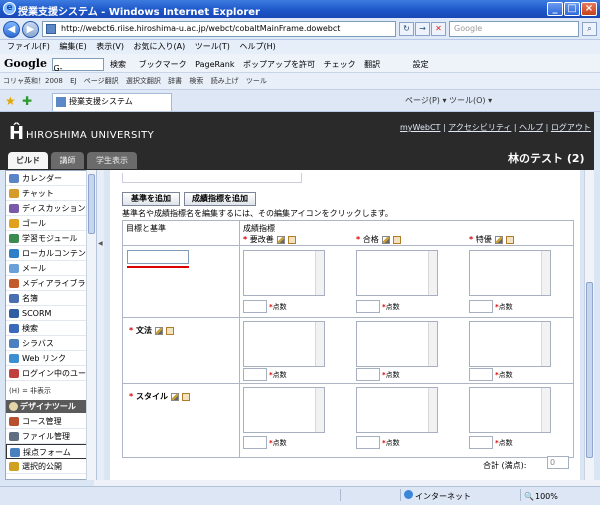  Describe the element at coordinates (73, 81) in the screenshot. I see `toolbar-item: EJ` at that location.